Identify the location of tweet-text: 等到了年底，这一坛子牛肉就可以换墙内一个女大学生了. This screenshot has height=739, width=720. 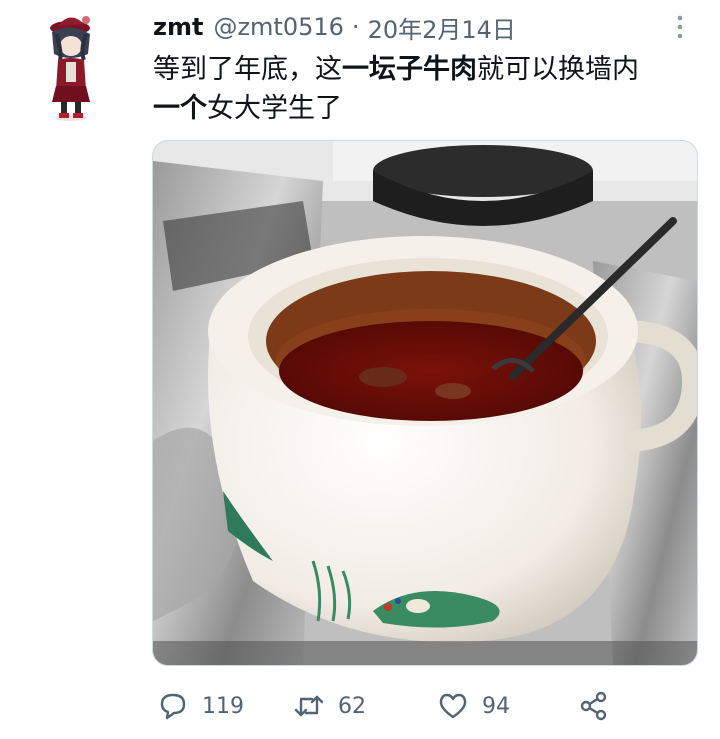
(433, 89).